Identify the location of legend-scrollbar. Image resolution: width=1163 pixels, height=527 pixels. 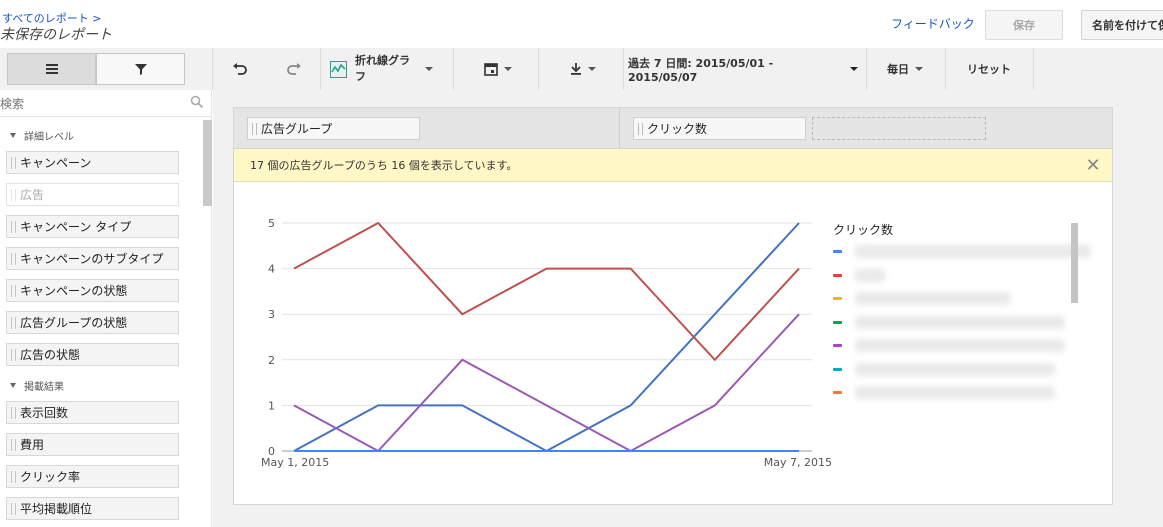
(1074, 263).